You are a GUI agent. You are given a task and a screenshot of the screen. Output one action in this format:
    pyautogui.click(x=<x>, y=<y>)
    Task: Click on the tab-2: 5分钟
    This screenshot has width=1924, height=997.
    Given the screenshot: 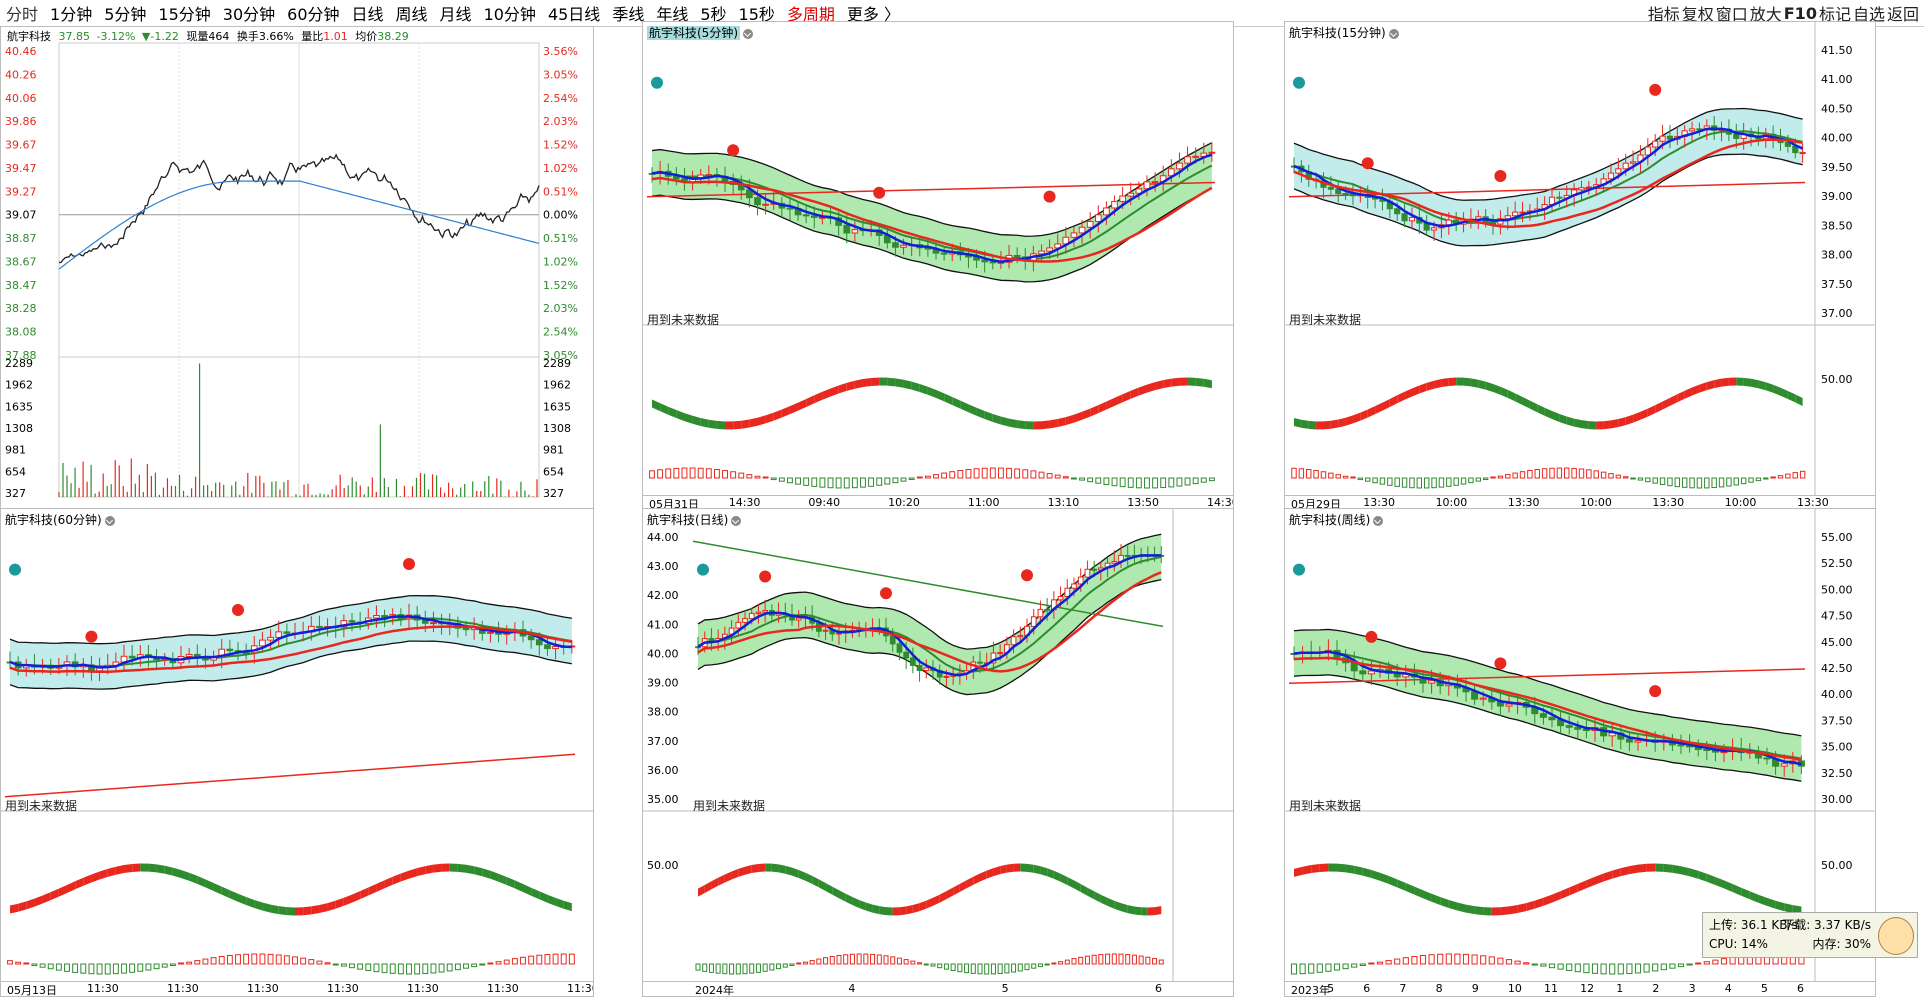 What is the action you would take?
    pyautogui.click(x=125, y=13)
    